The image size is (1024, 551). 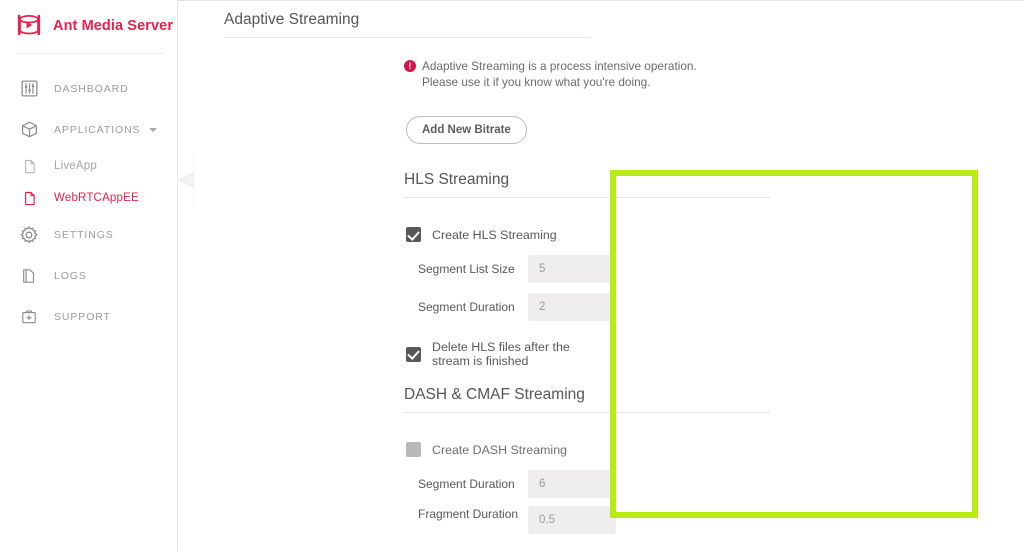 I want to click on exclamation-circle-icon: !, so click(x=410, y=66).